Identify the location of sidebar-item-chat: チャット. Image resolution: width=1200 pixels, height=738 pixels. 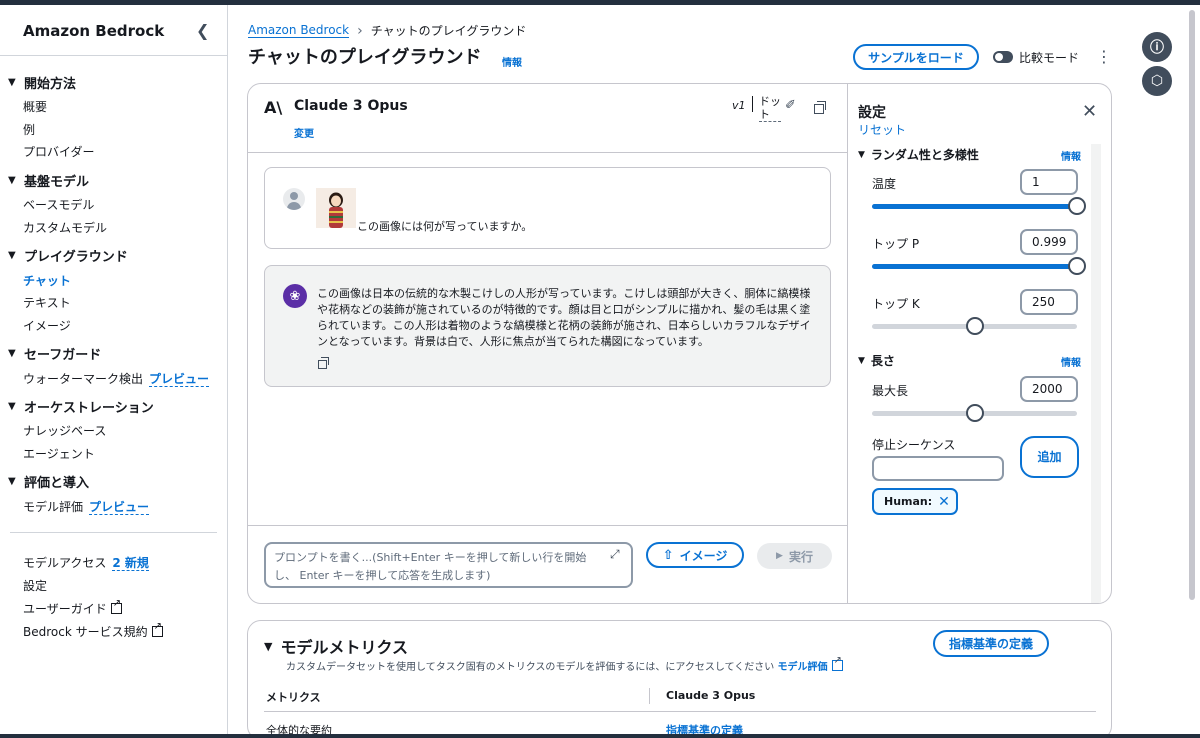
(47, 280).